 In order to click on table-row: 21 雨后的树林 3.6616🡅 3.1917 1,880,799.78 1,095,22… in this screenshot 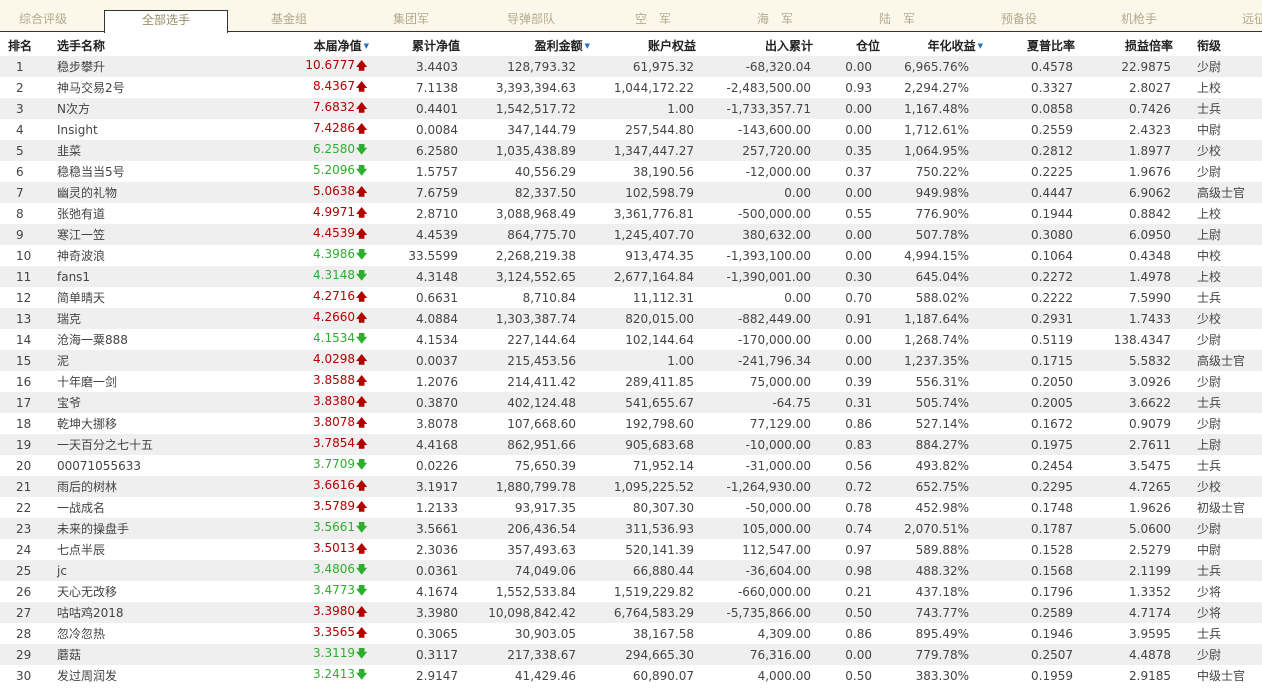, I will do `click(631, 486)`.